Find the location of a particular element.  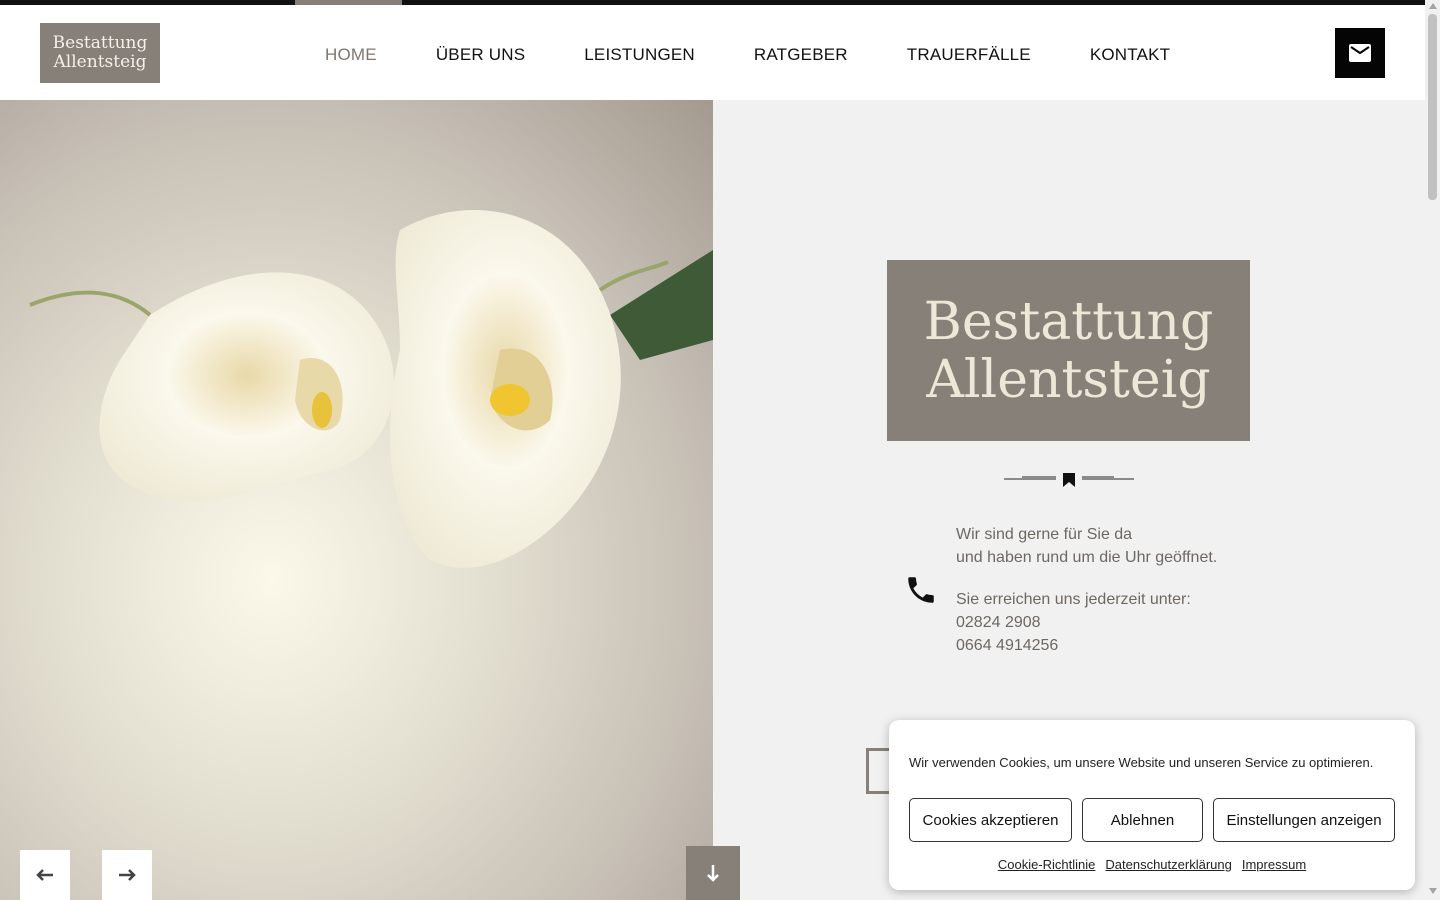

accept-cookies-button: Cookies akzeptieren is located at coordinates (990, 820).